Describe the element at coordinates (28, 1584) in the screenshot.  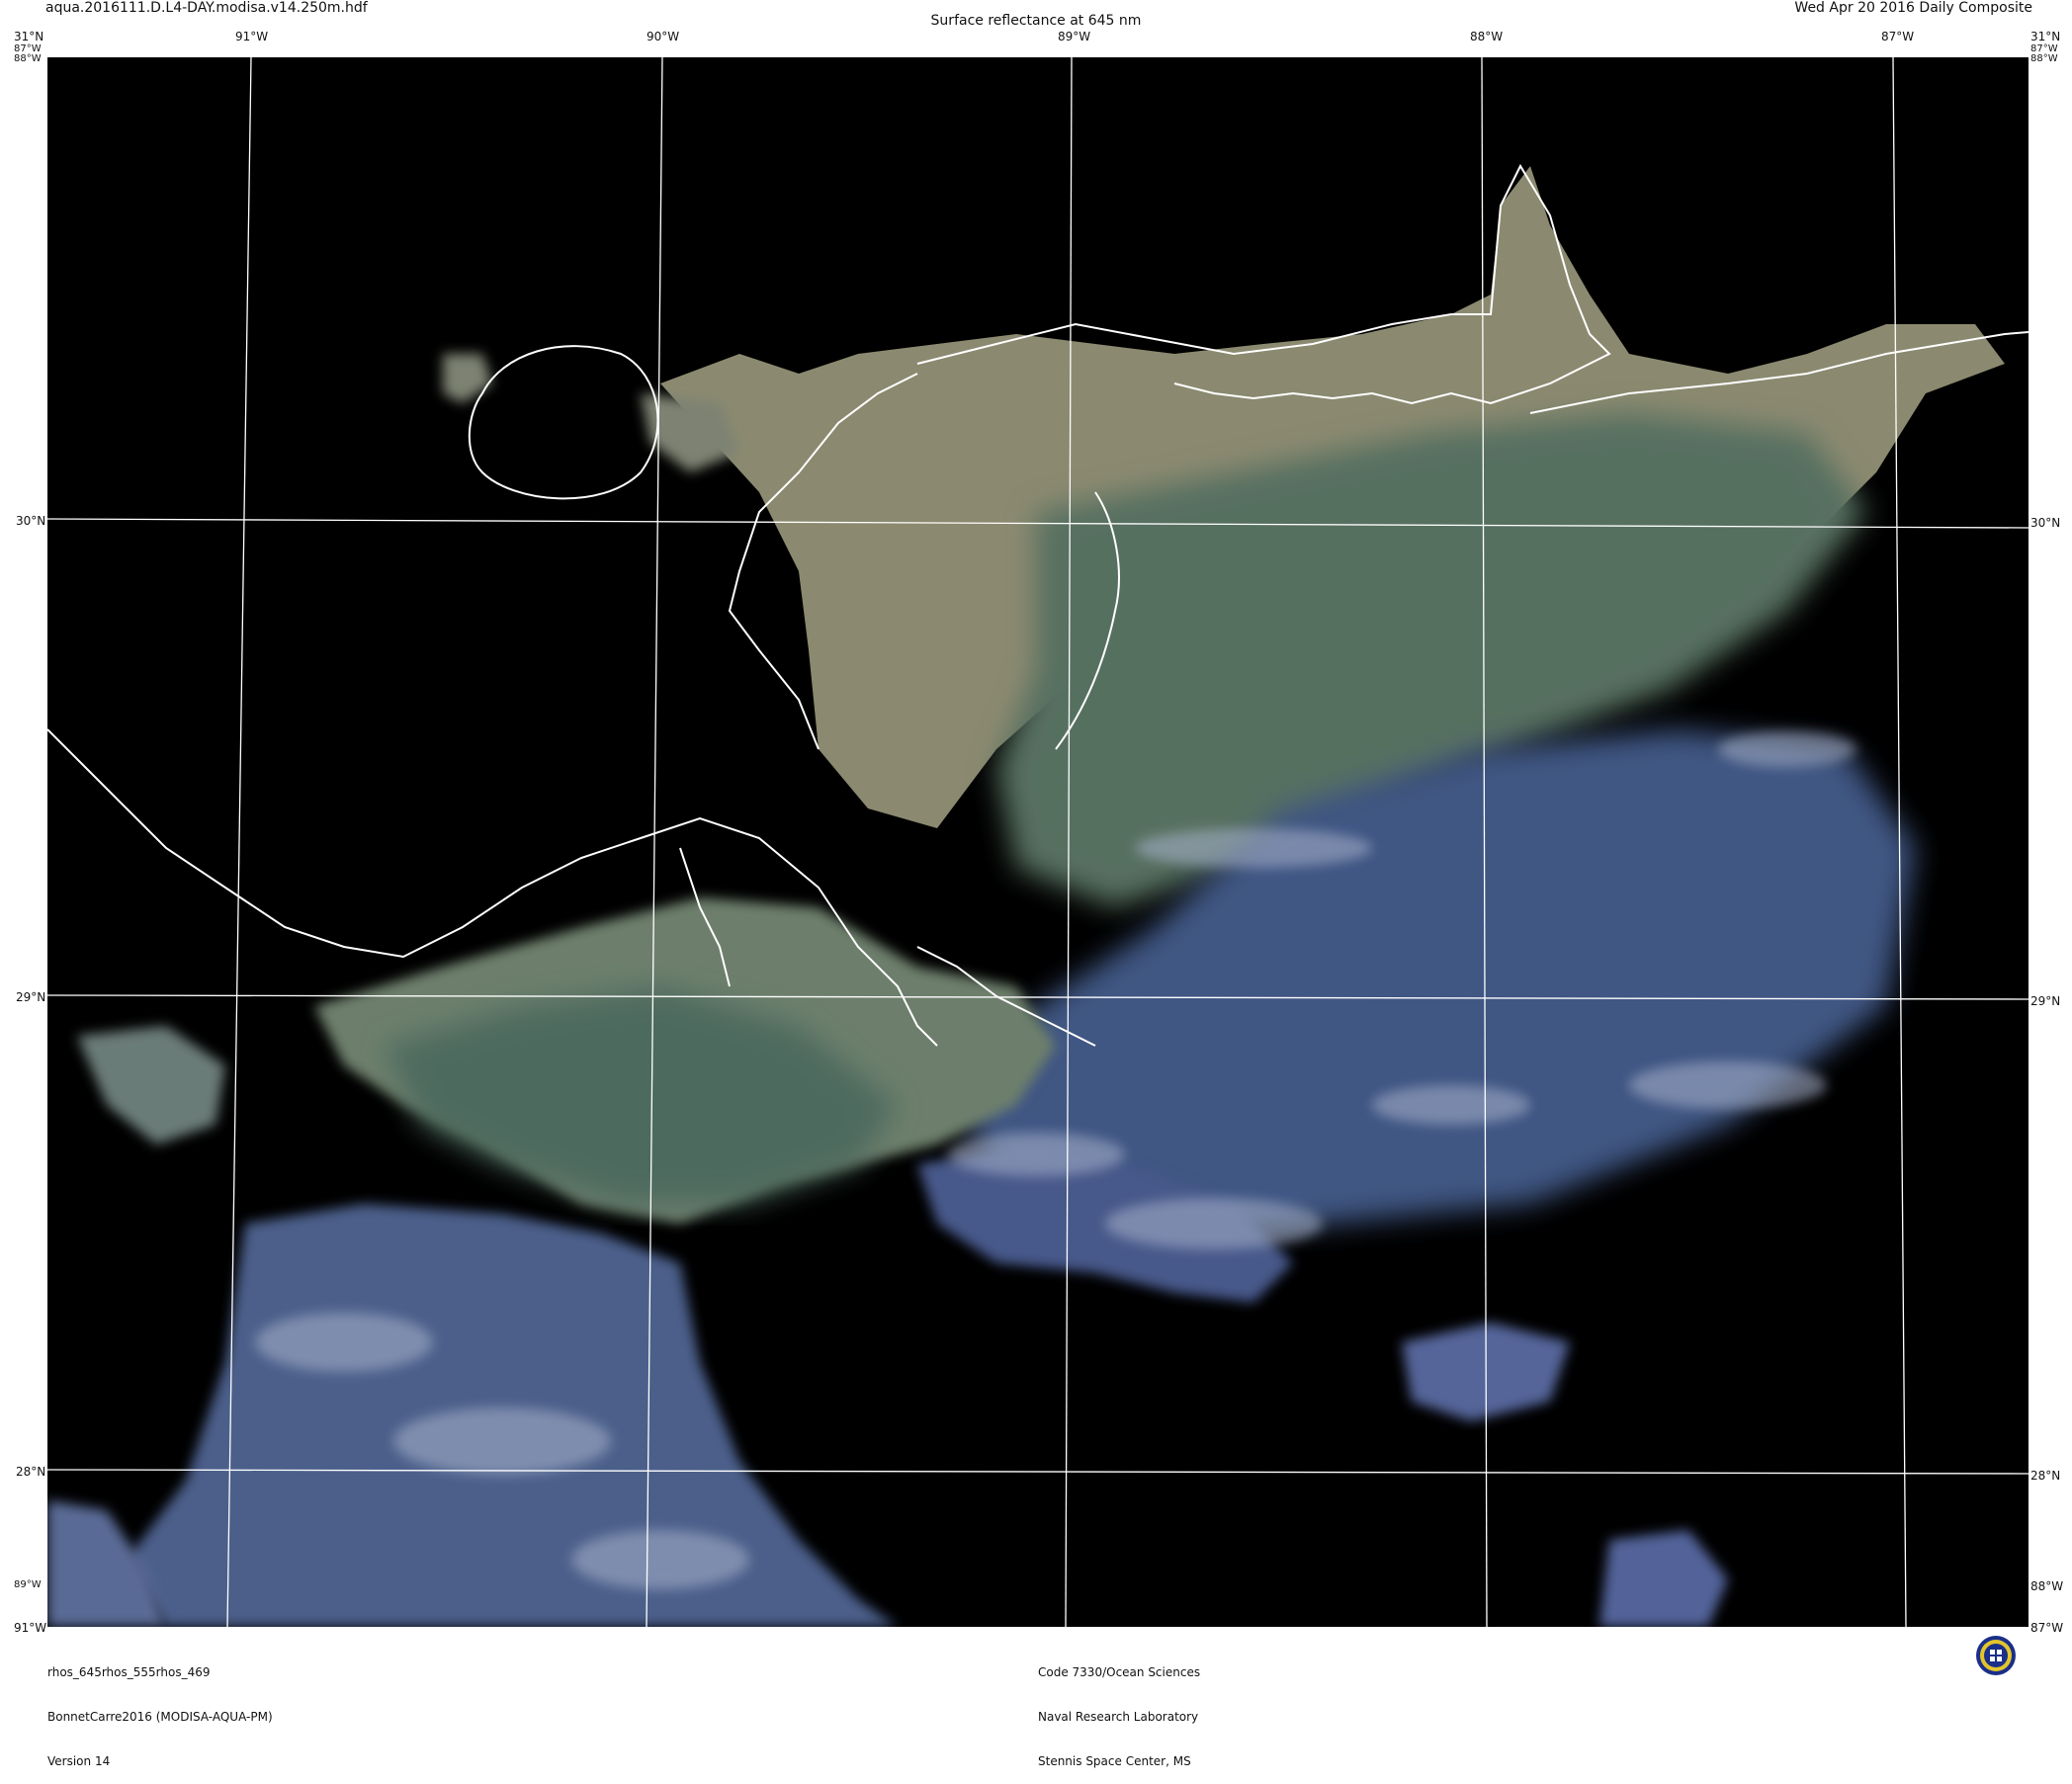
I see `corner-lon-bottom-left: 89°W` at that location.